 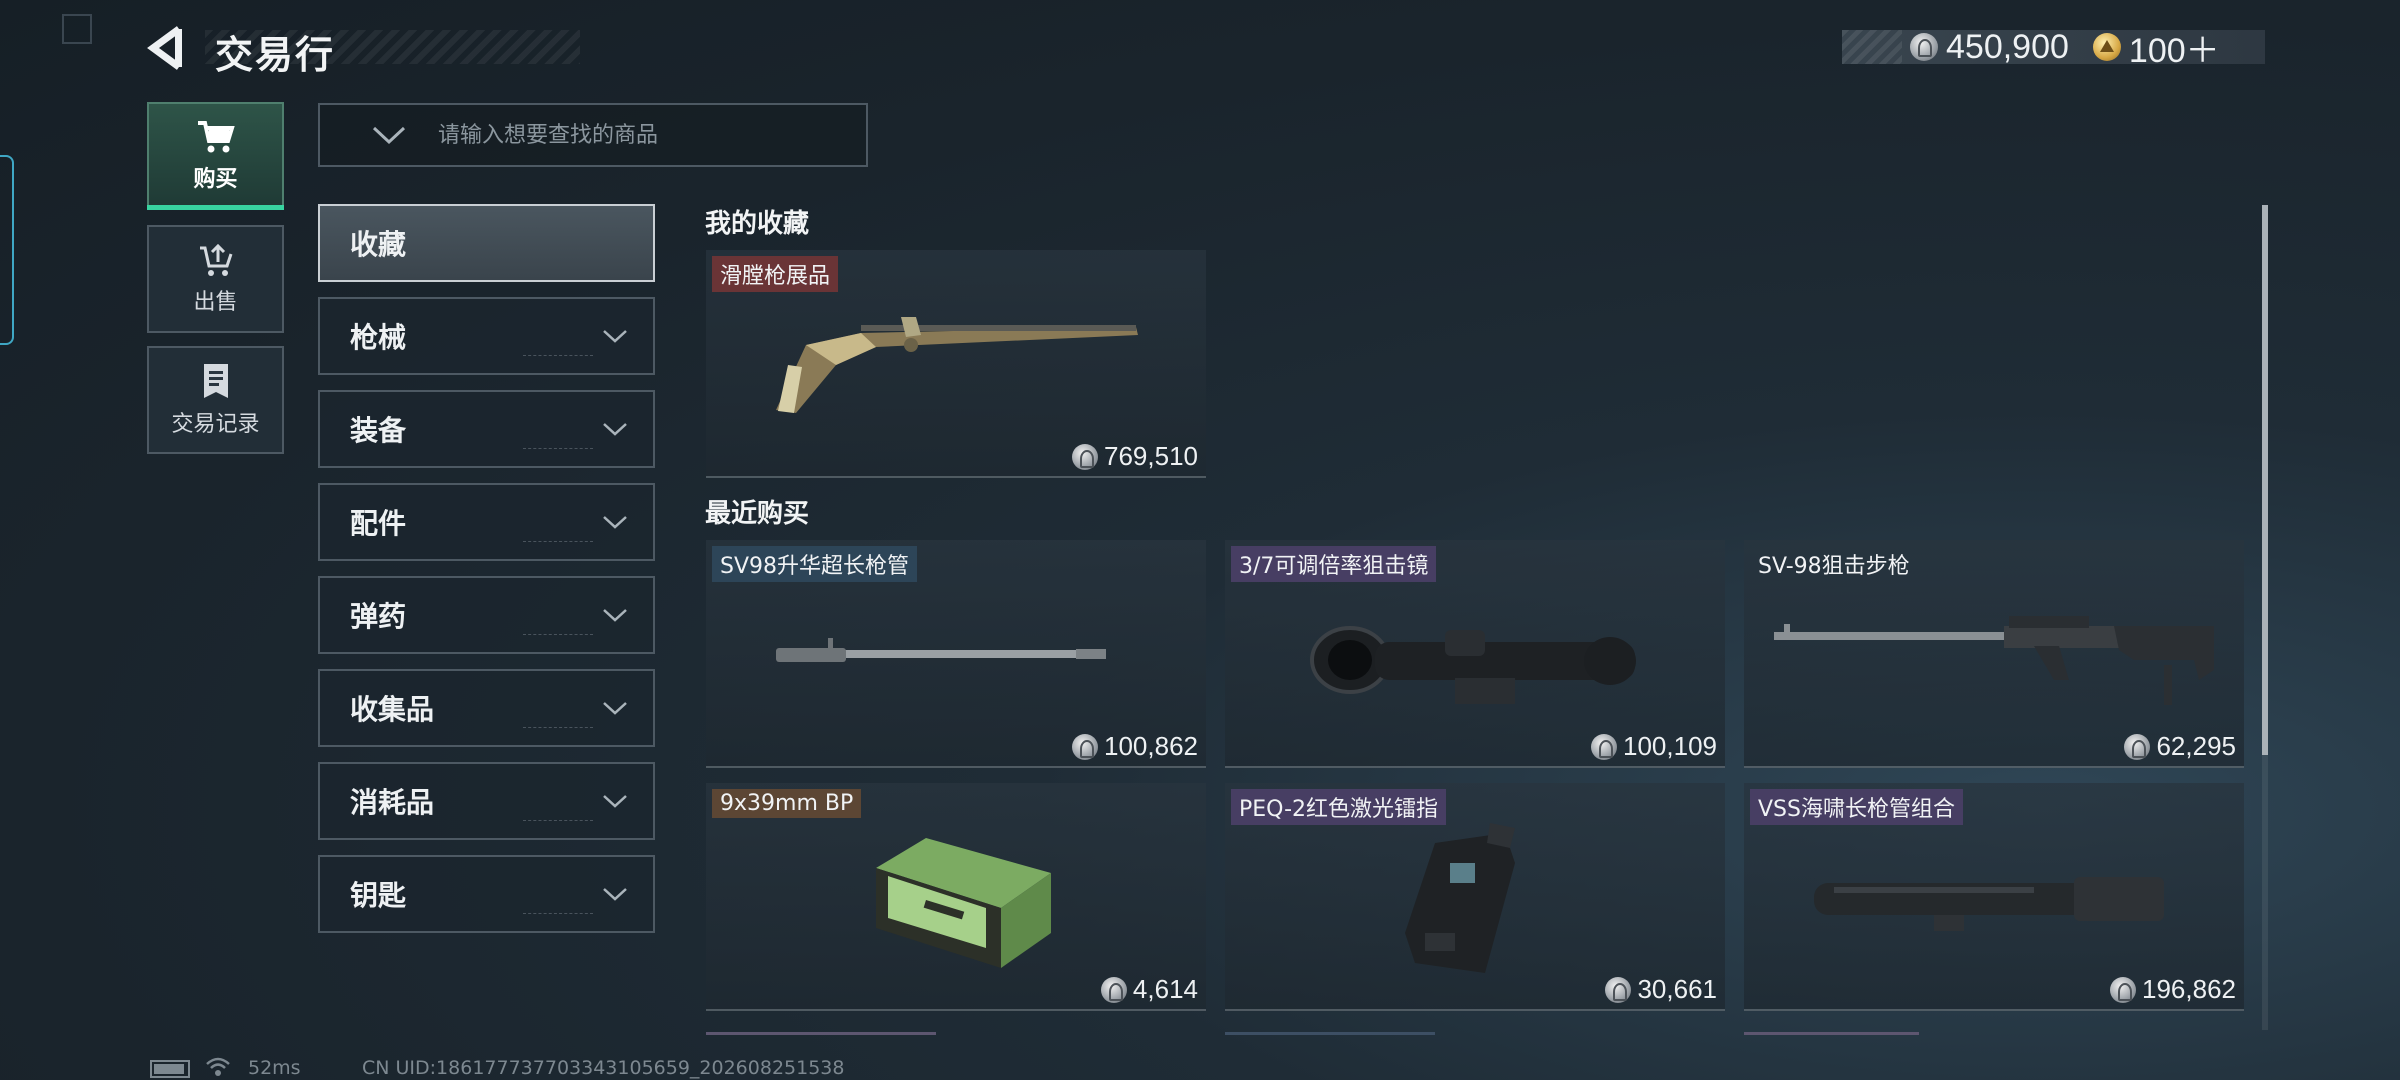 I want to click on category-consumables: 消耗品, so click(x=486, y=801).